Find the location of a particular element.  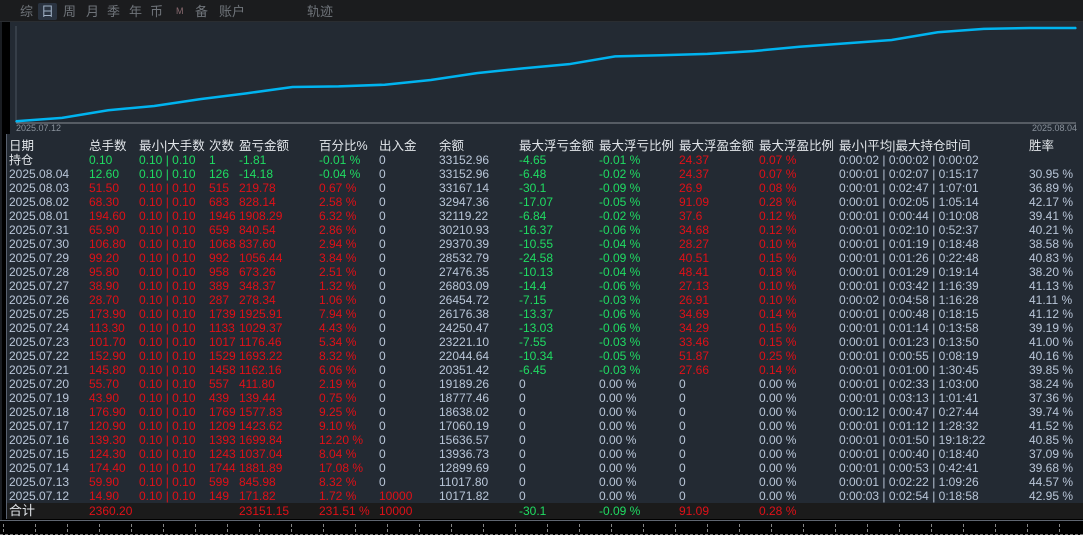

table-cell: -6.84 is located at coordinates (533, 216).